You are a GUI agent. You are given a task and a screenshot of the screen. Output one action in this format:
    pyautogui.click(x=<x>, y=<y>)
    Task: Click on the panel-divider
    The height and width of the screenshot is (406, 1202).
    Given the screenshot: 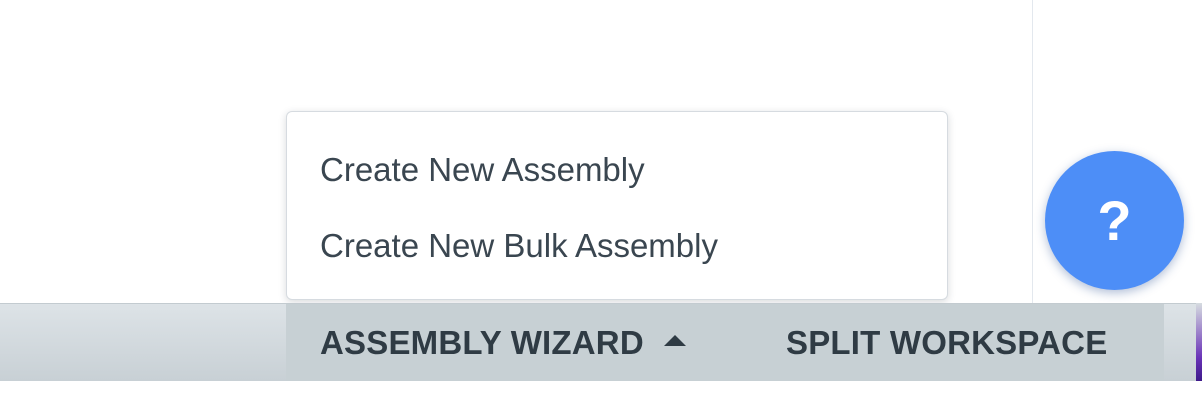 What is the action you would take?
    pyautogui.click(x=1032, y=152)
    